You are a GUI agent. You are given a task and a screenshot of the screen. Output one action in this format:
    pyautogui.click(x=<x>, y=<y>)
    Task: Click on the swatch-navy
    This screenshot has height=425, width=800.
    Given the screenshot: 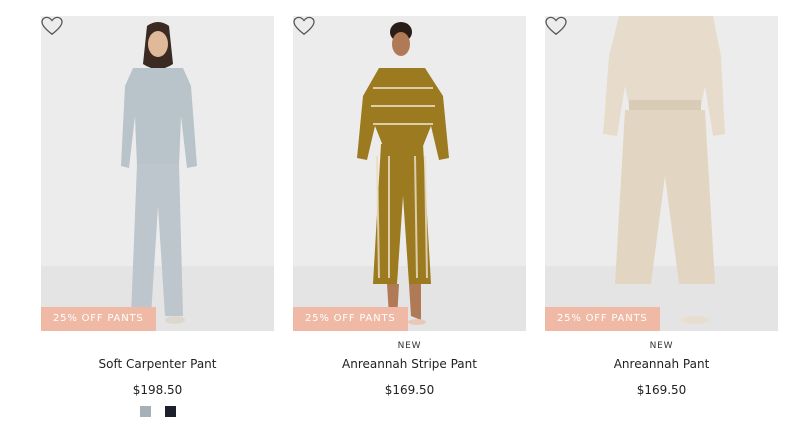 What is the action you would take?
    pyautogui.click(x=170, y=411)
    